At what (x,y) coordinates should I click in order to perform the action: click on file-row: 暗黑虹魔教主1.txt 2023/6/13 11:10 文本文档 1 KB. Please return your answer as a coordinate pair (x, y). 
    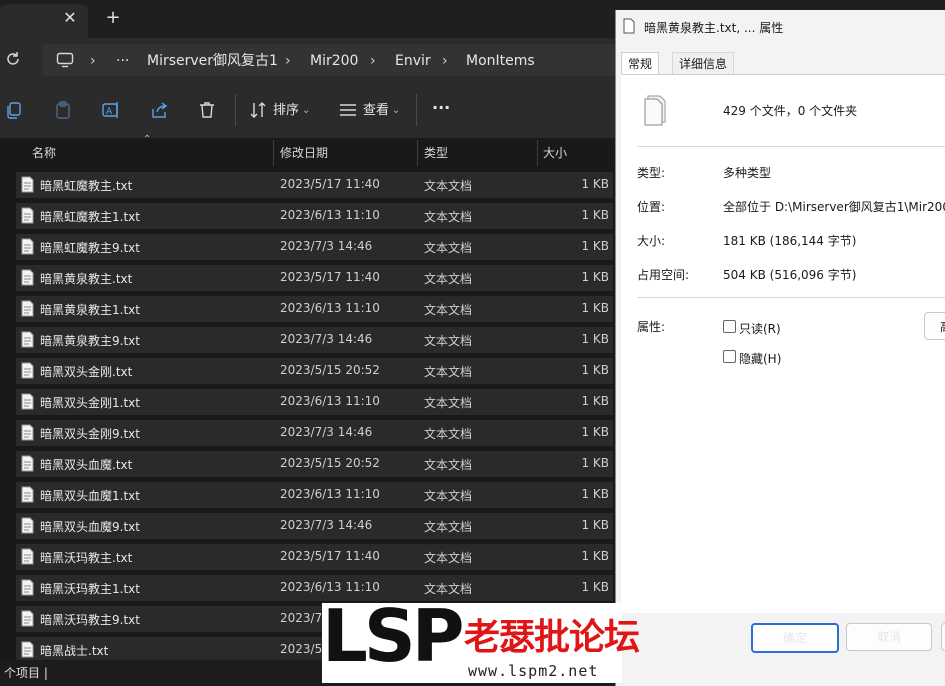
    Looking at the image, I should click on (314, 216).